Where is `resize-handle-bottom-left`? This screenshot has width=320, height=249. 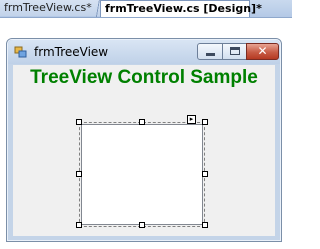
resize-handle-bottom-left is located at coordinates (79, 225).